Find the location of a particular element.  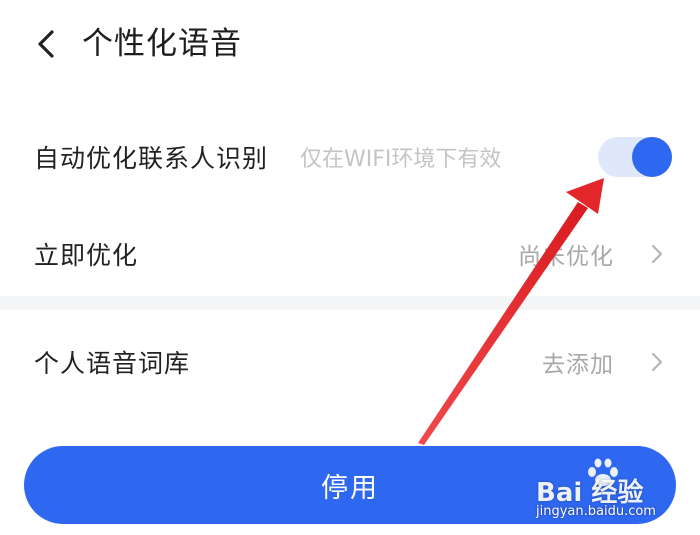

optimize-status-value: 尚未优化 is located at coordinates (566, 257).